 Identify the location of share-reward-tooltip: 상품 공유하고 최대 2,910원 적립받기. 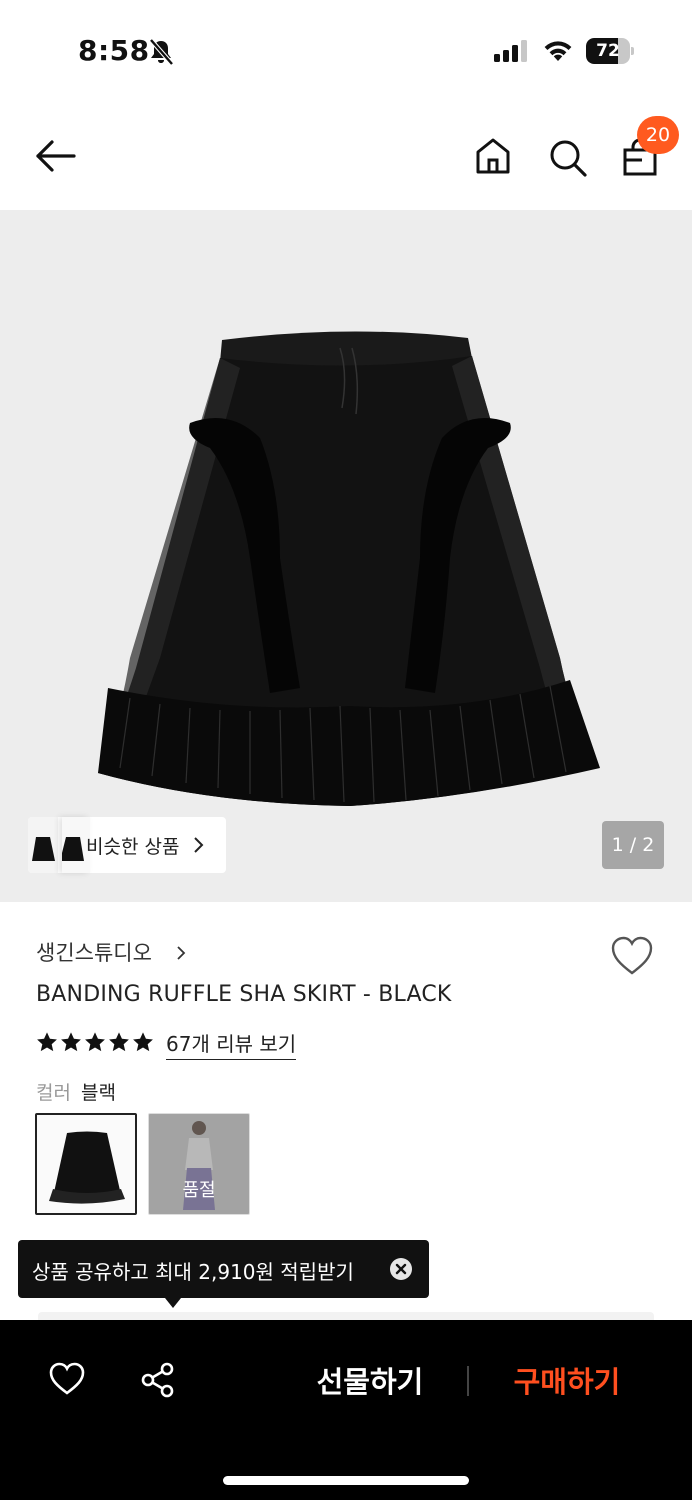
(223, 1274).